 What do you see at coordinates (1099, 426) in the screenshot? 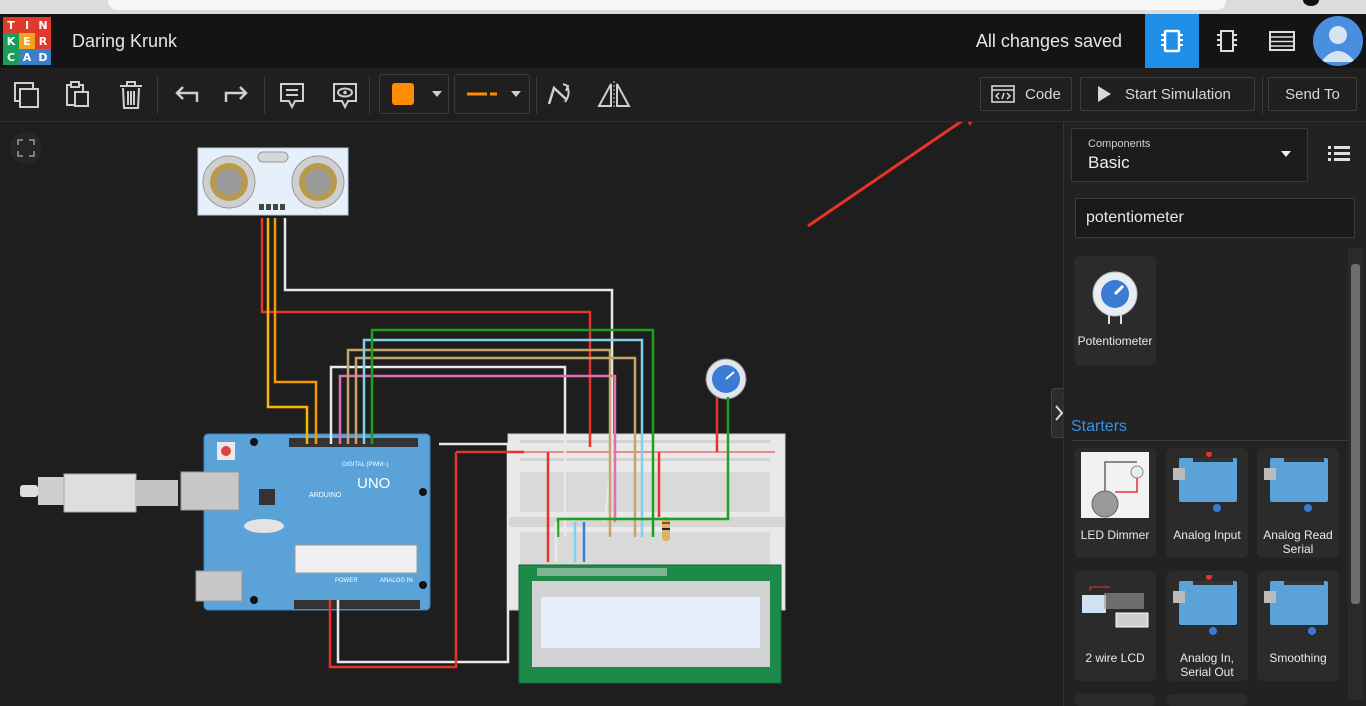
I see `starters-heading: Starters` at bounding box center [1099, 426].